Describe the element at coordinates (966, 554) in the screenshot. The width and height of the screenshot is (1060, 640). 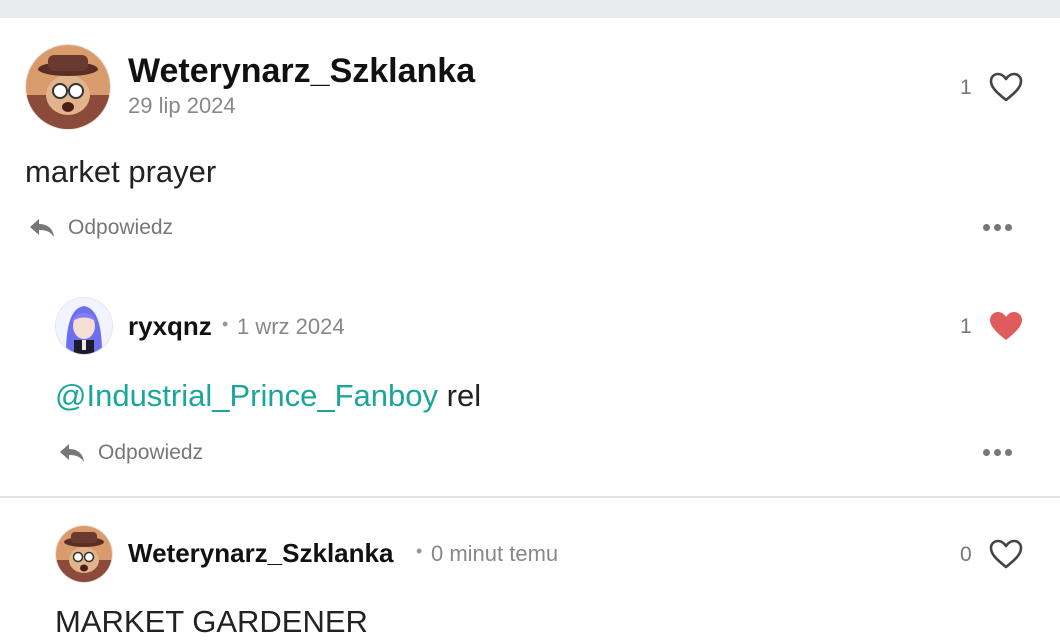
I see `like-count: 0` at that location.